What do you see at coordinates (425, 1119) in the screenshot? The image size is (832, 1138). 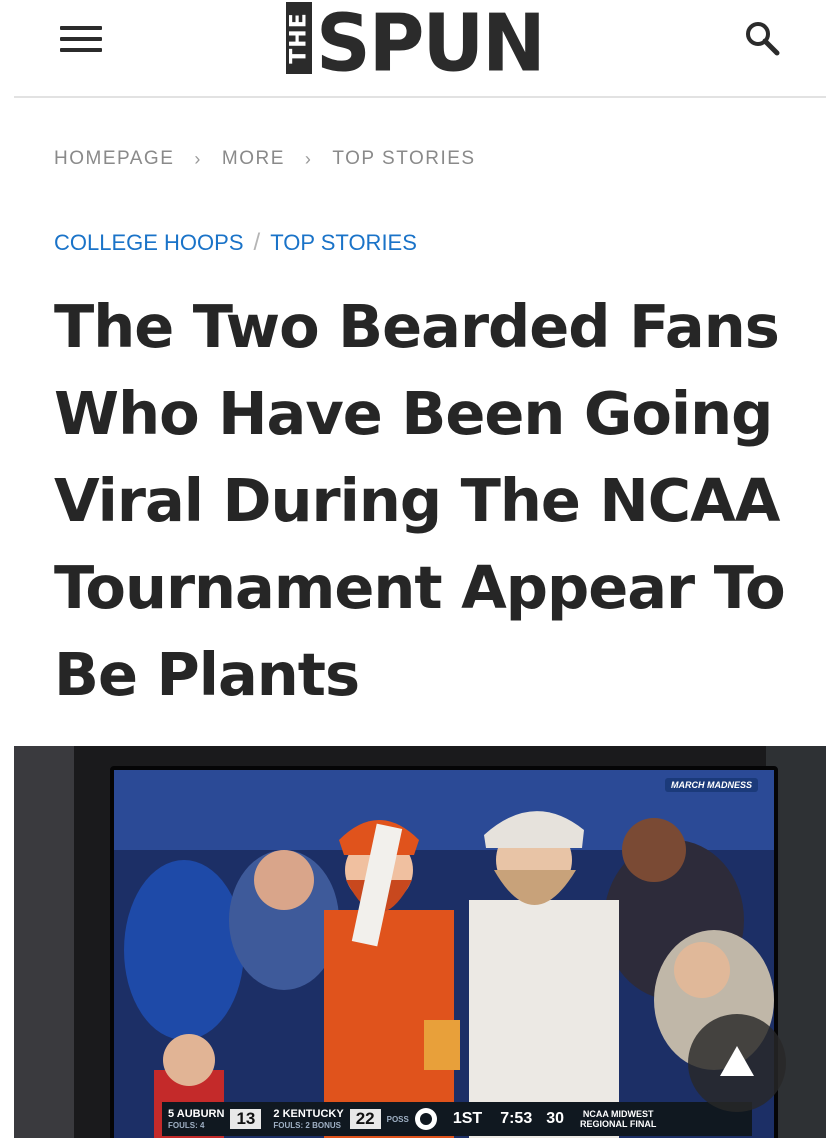 I see `cbs-eye-icon` at bounding box center [425, 1119].